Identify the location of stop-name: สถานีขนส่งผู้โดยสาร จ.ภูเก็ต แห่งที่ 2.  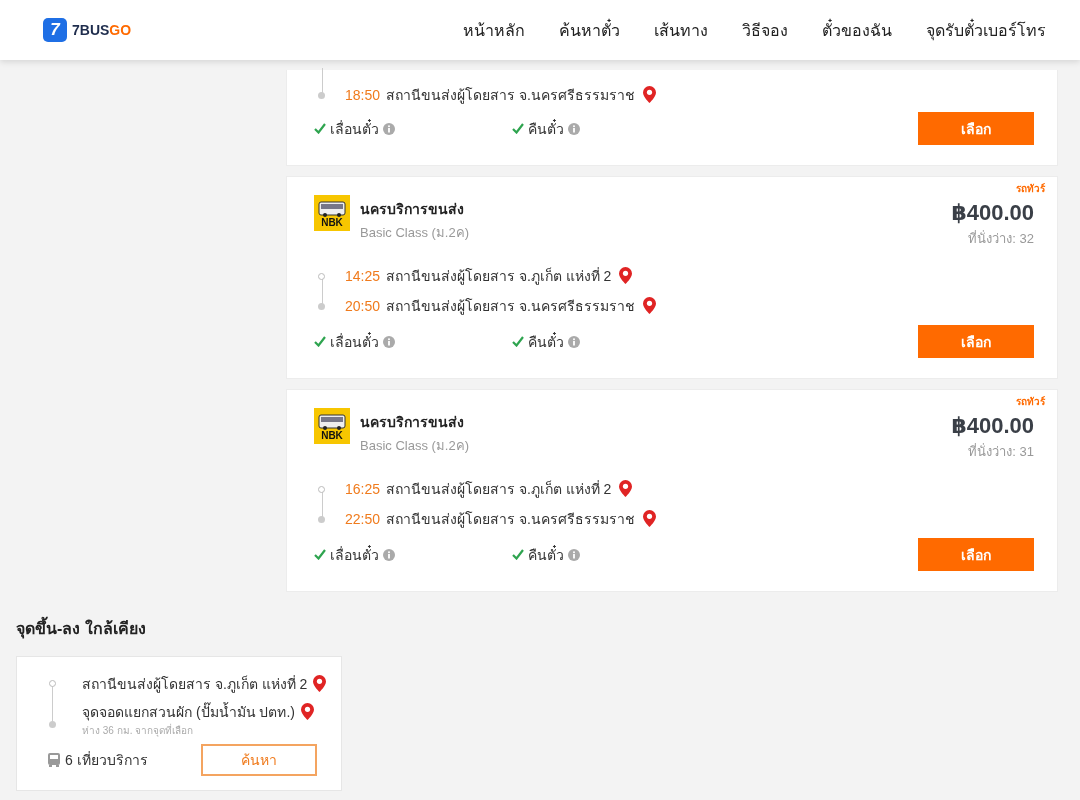
(195, 684).